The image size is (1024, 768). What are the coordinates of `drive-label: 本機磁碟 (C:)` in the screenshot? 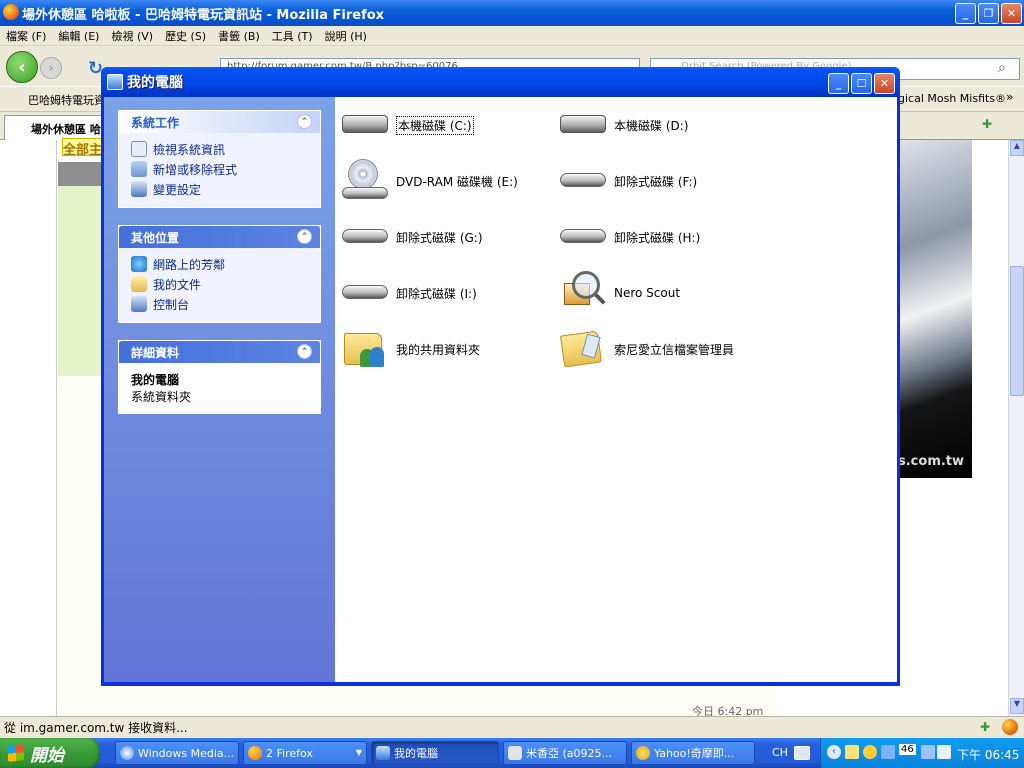 It's located at (435, 125).